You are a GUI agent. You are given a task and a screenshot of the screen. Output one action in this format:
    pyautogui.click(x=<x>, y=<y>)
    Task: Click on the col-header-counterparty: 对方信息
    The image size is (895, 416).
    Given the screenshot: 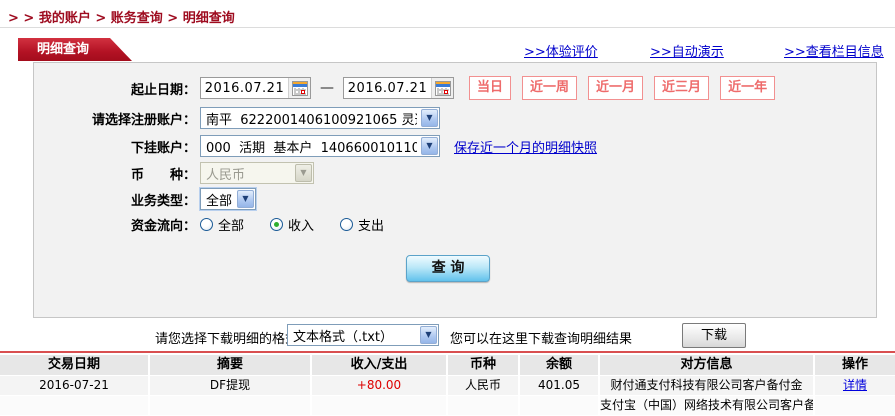 What is the action you would take?
    pyautogui.click(x=707, y=365)
    